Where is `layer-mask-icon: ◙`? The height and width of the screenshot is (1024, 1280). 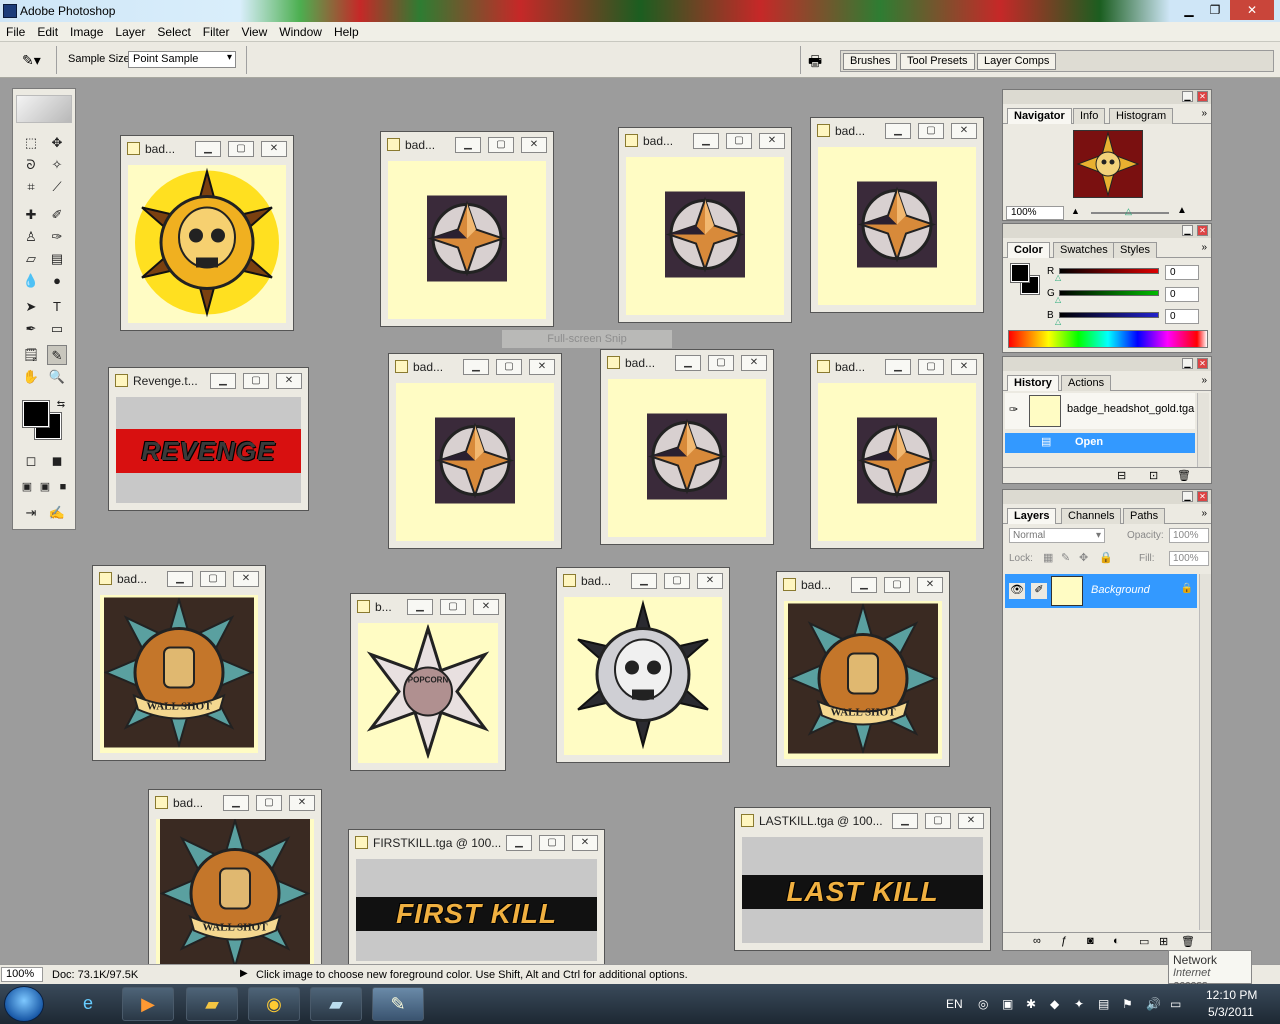
layer-mask-icon: ◙ is located at coordinates (1090, 941).